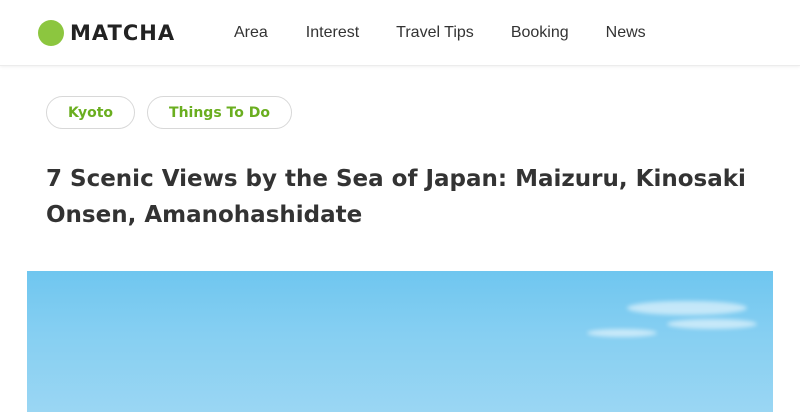 The width and height of the screenshot is (800, 412). What do you see at coordinates (91, 112) in the screenshot?
I see `tag-kyoto: Kyoto` at bounding box center [91, 112].